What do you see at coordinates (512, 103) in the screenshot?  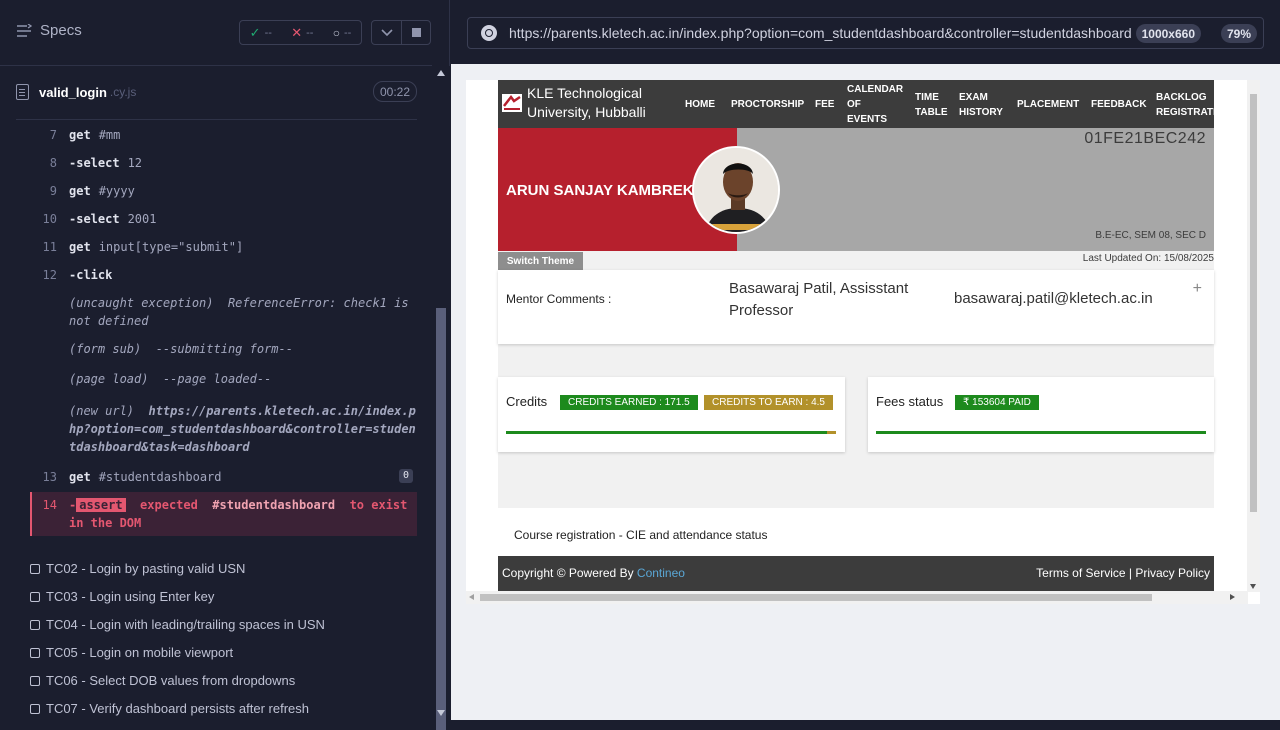 I see `university-logo` at bounding box center [512, 103].